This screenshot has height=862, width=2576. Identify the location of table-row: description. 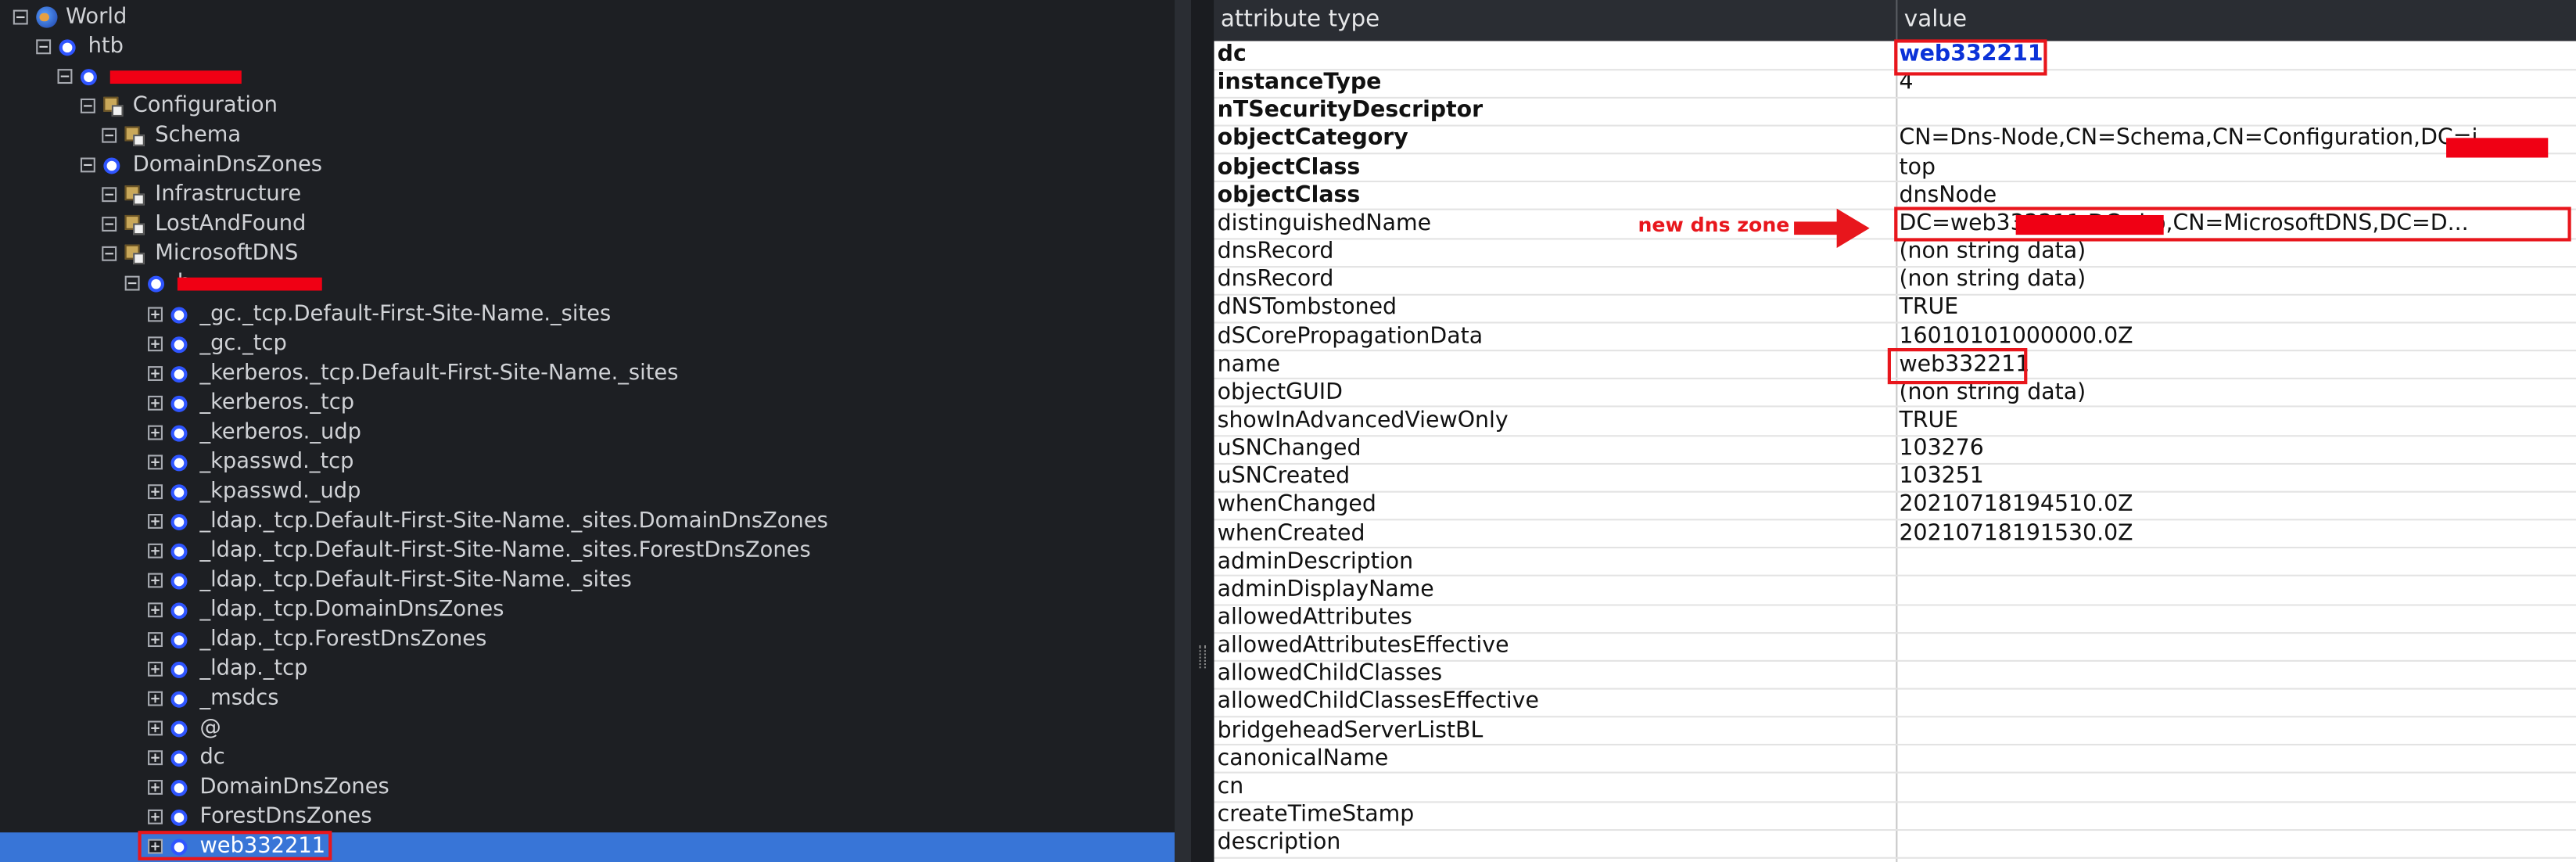
(1895, 843).